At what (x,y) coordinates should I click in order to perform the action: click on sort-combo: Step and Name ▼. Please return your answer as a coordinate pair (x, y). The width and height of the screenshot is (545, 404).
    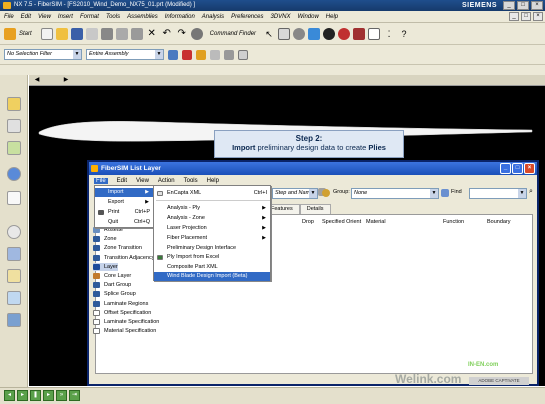
    Looking at the image, I should click on (295, 193).